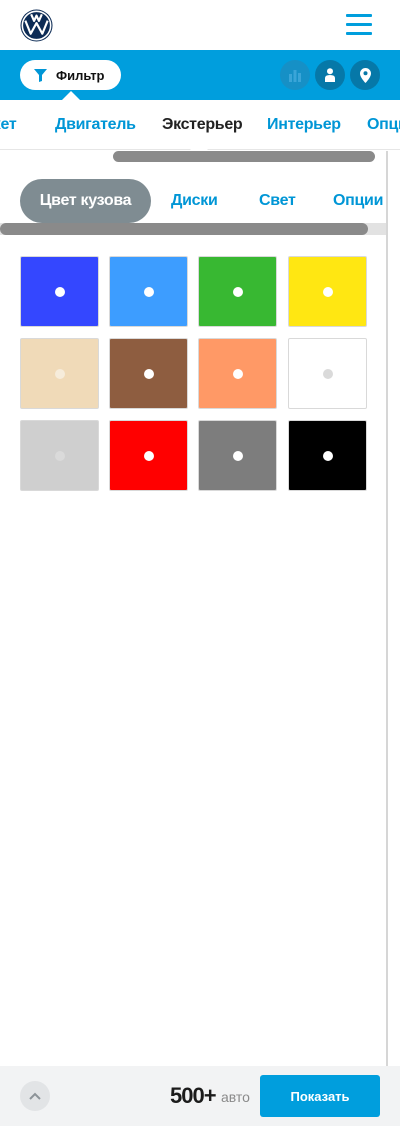 This screenshot has width=400, height=1126. I want to click on vw-logo, so click(36, 25).